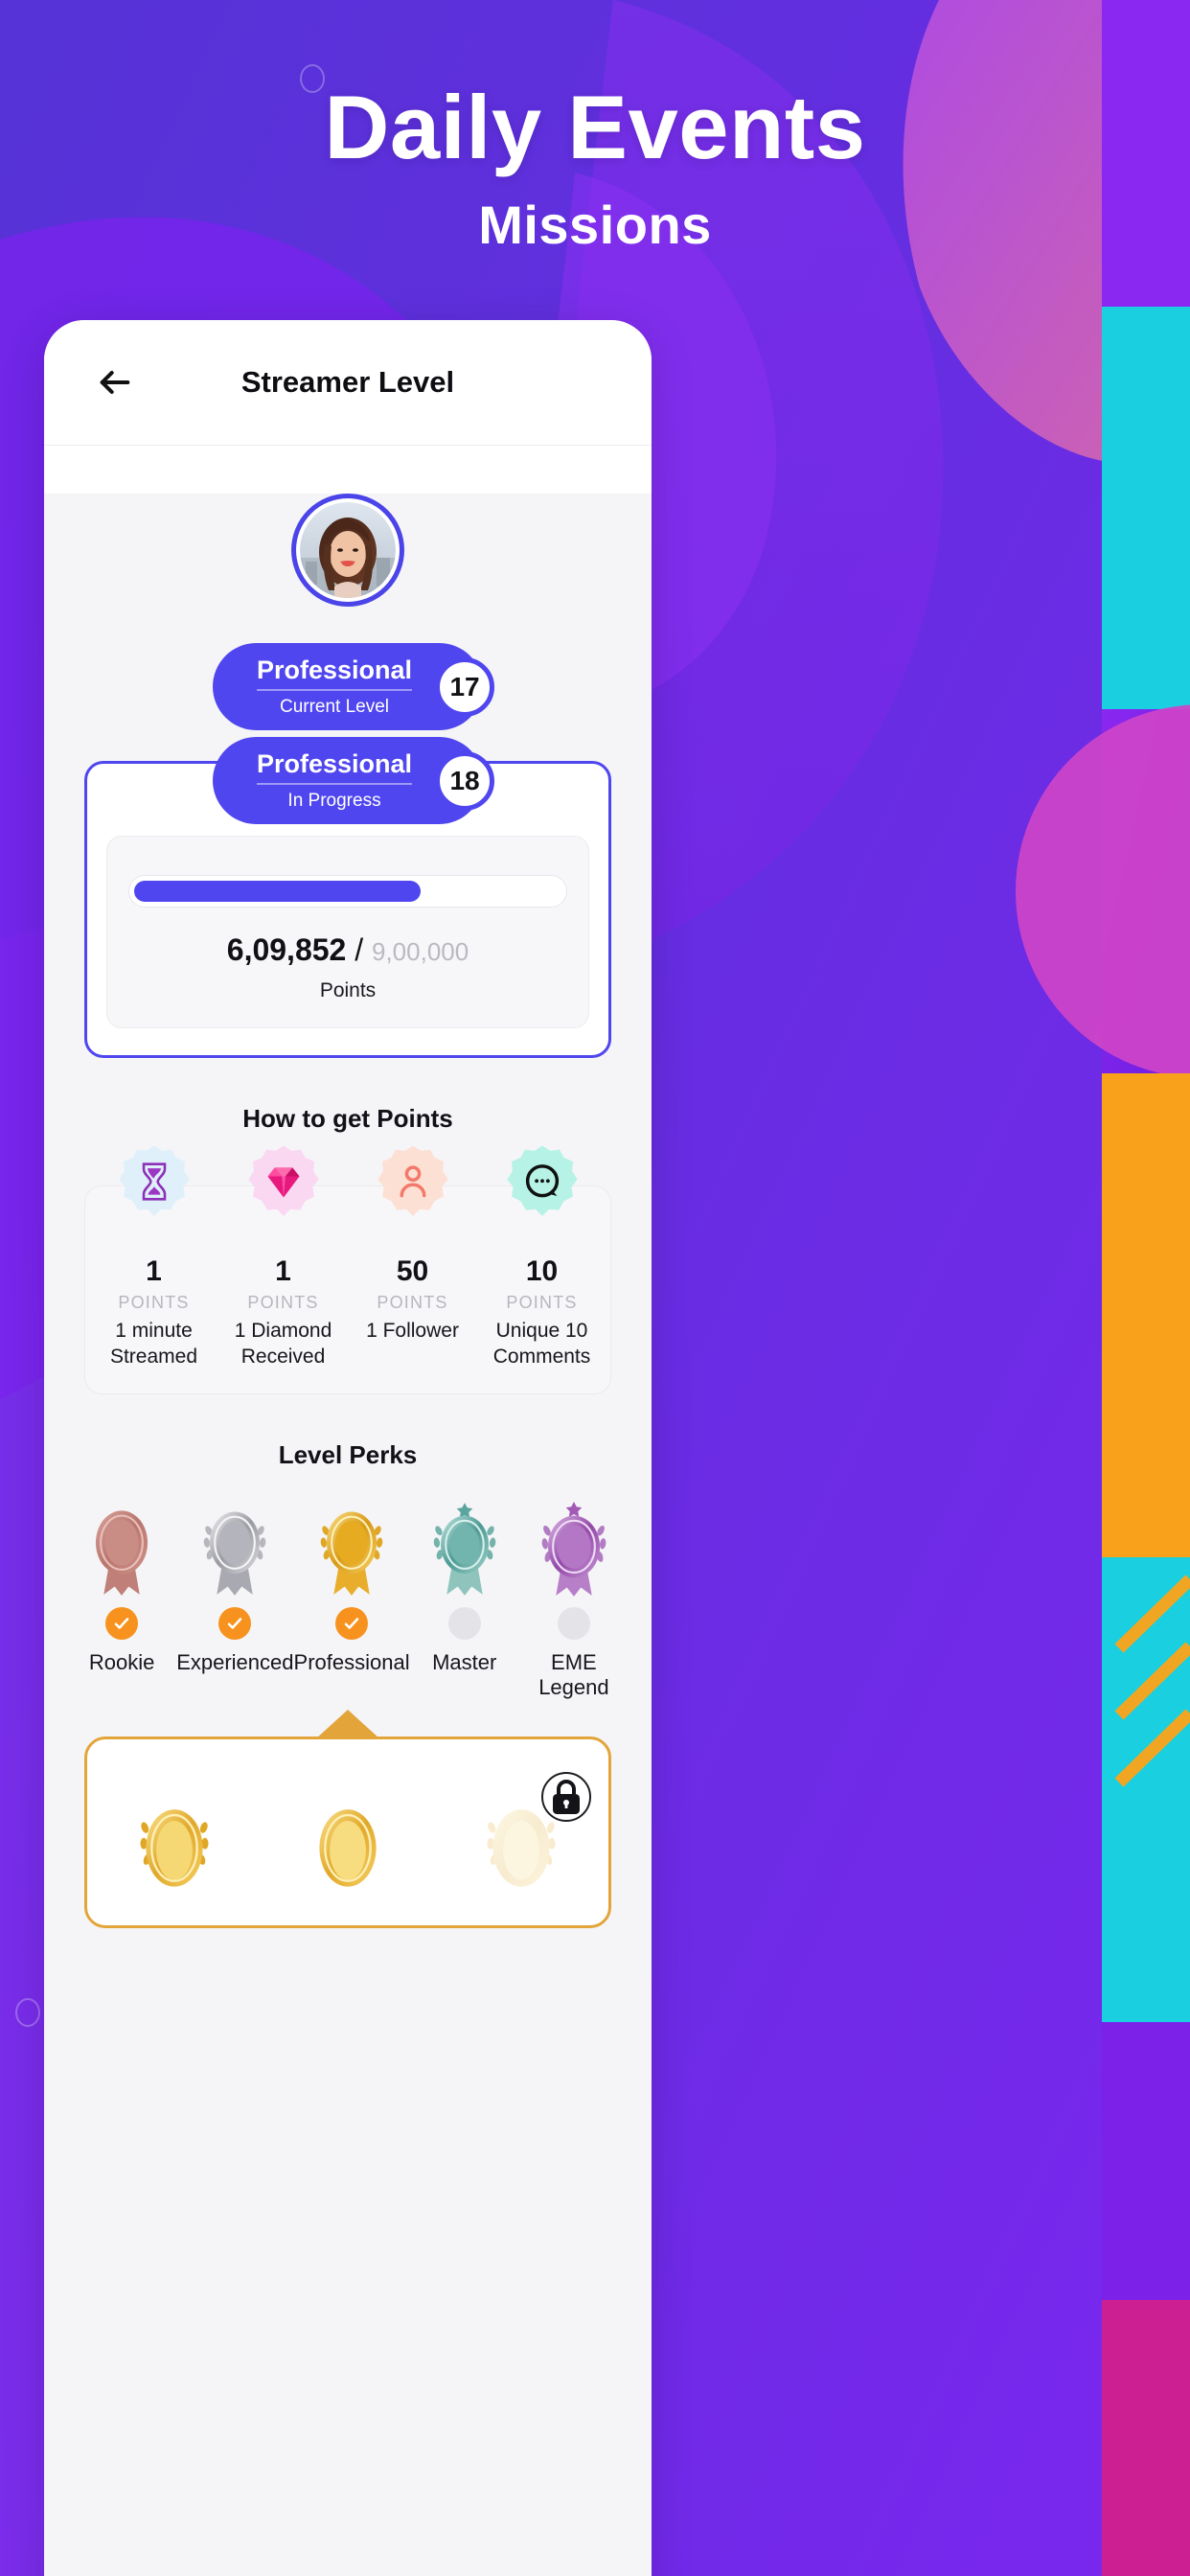 The height and width of the screenshot is (2576, 1190). Describe the element at coordinates (348, 990) in the screenshot. I see `points-label: Points` at that location.